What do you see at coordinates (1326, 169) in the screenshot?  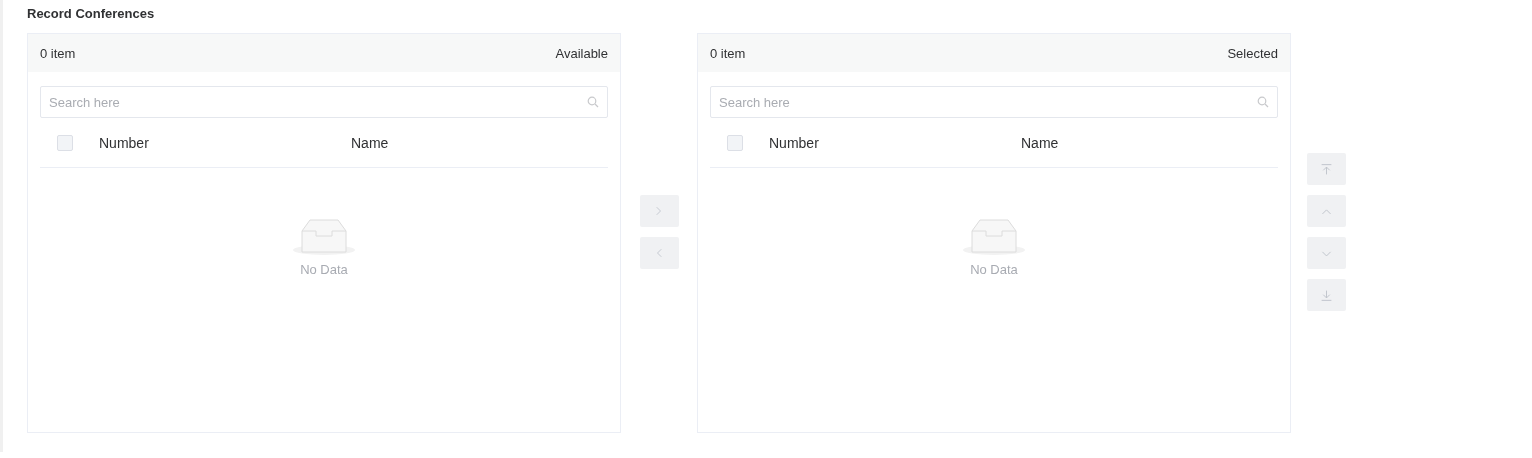 I see `arrow-to-top-icon` at bounding box center [1326, 169].